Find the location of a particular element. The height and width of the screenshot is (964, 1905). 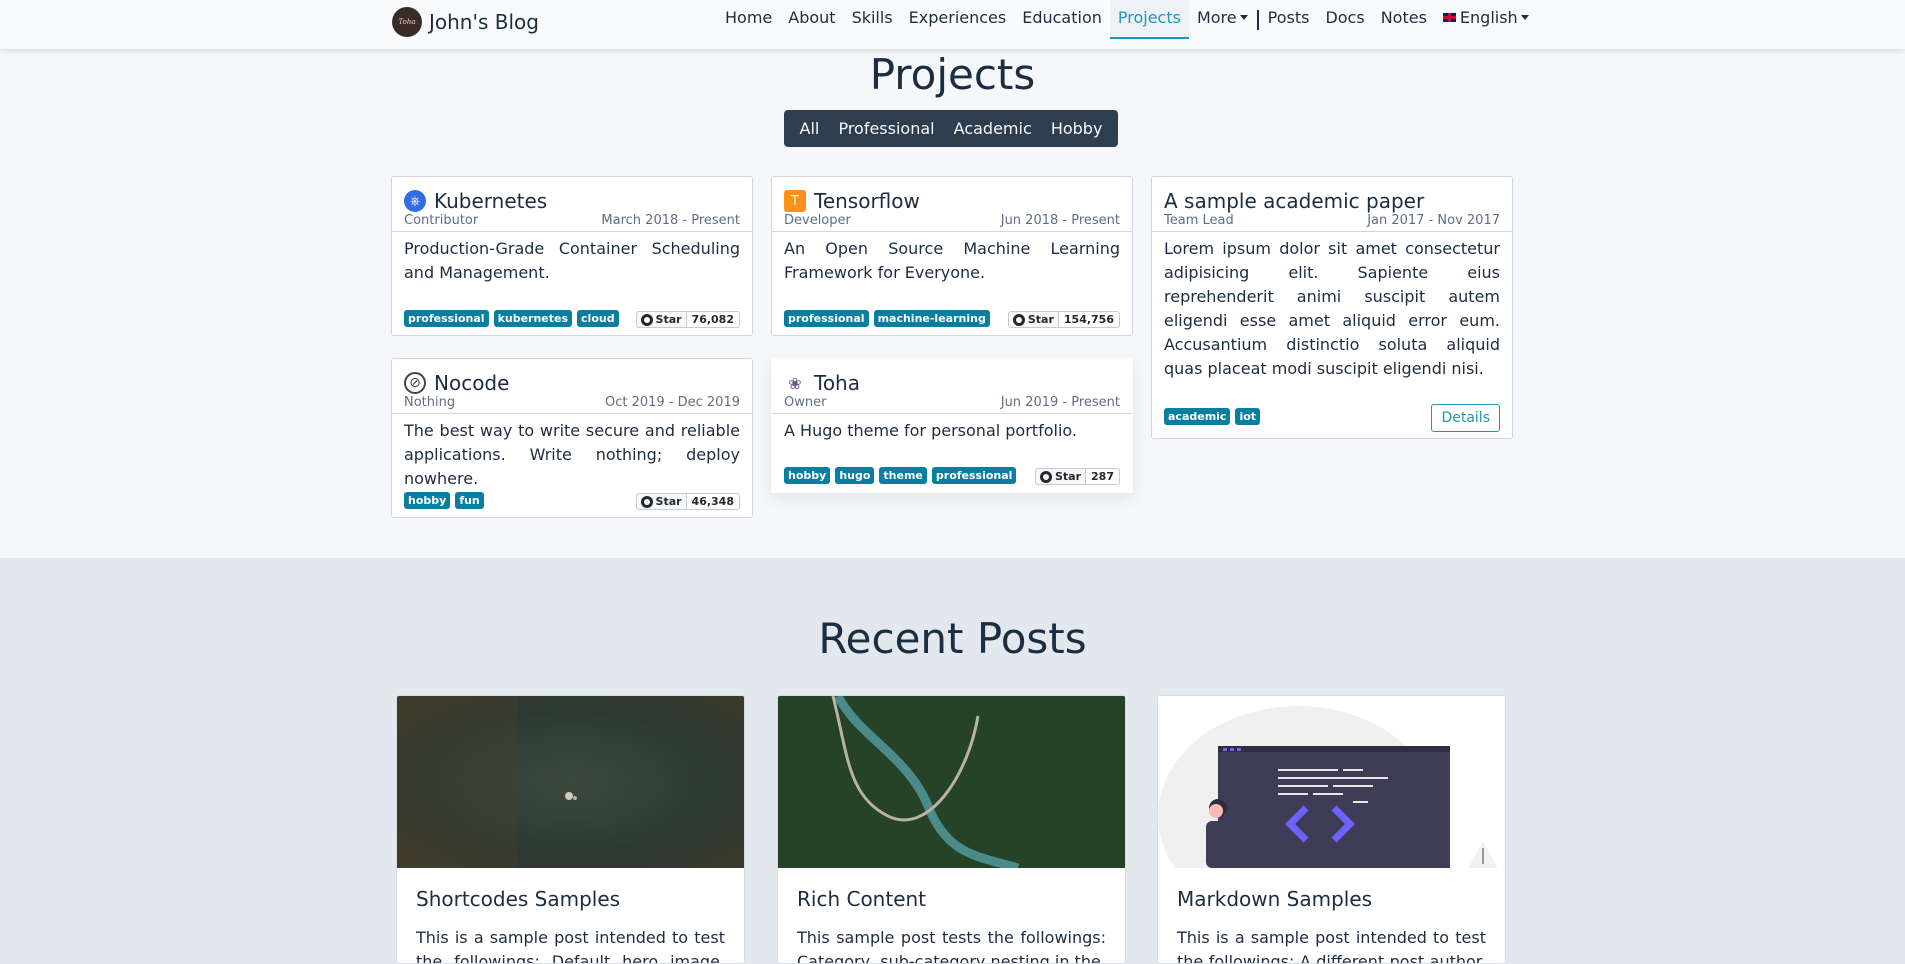

brand: Toha John's Blog is located at coordinates (465, 22).